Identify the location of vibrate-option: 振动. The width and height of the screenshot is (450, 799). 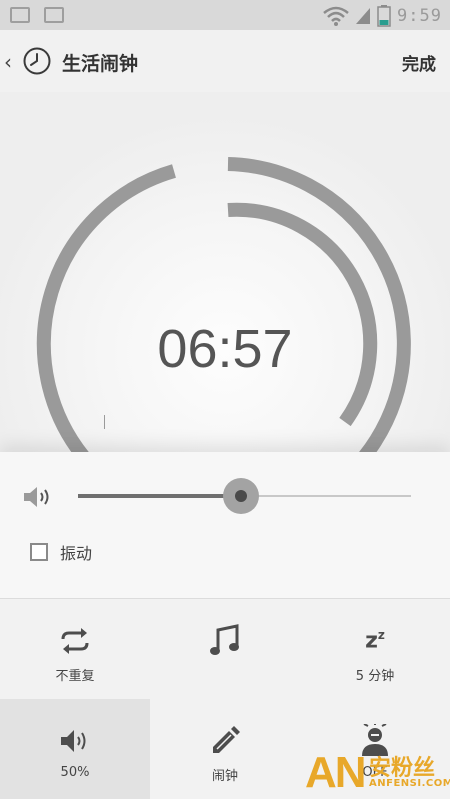
(61, 552).